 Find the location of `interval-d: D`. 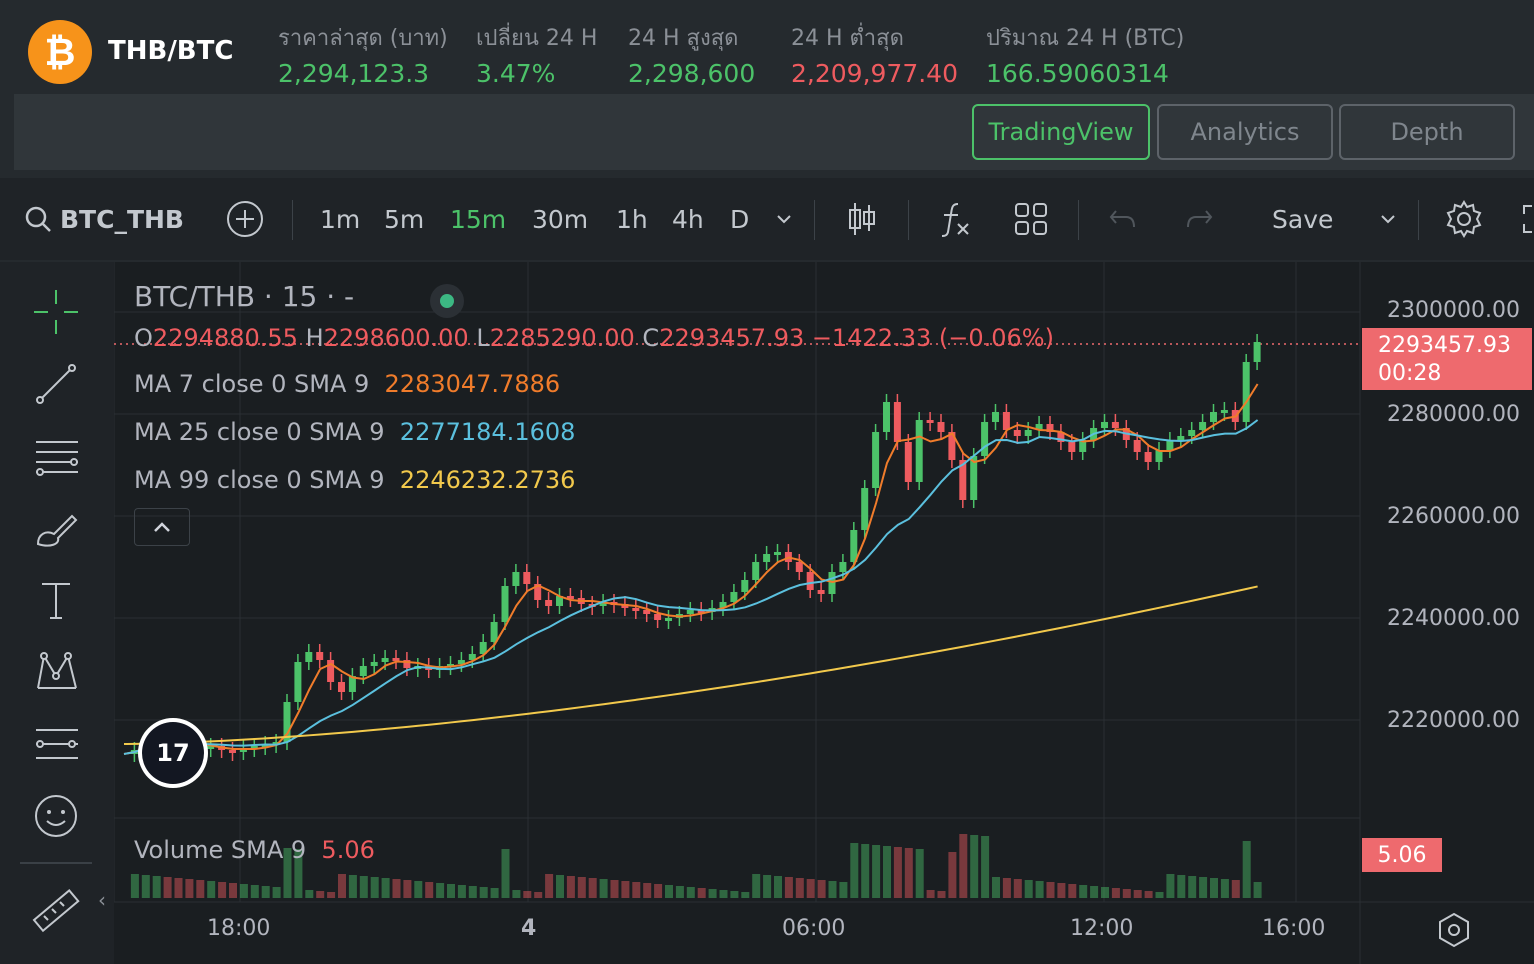

interval-d: D is located at coordinates (739, 219).